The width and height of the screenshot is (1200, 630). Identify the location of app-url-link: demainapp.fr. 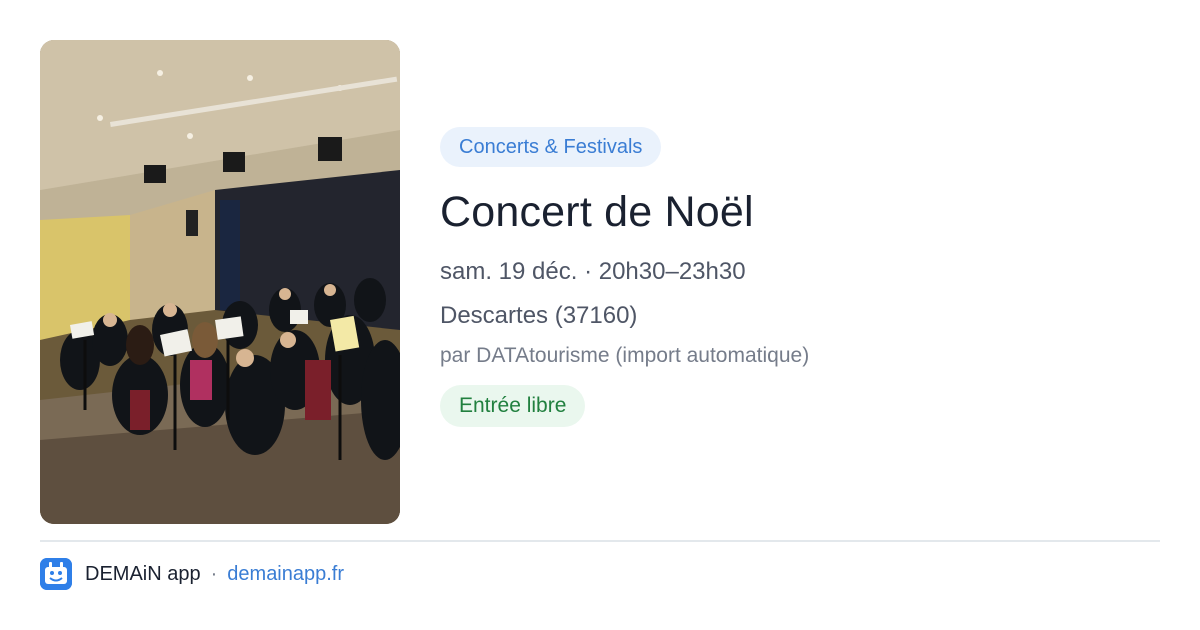
(285, 574).